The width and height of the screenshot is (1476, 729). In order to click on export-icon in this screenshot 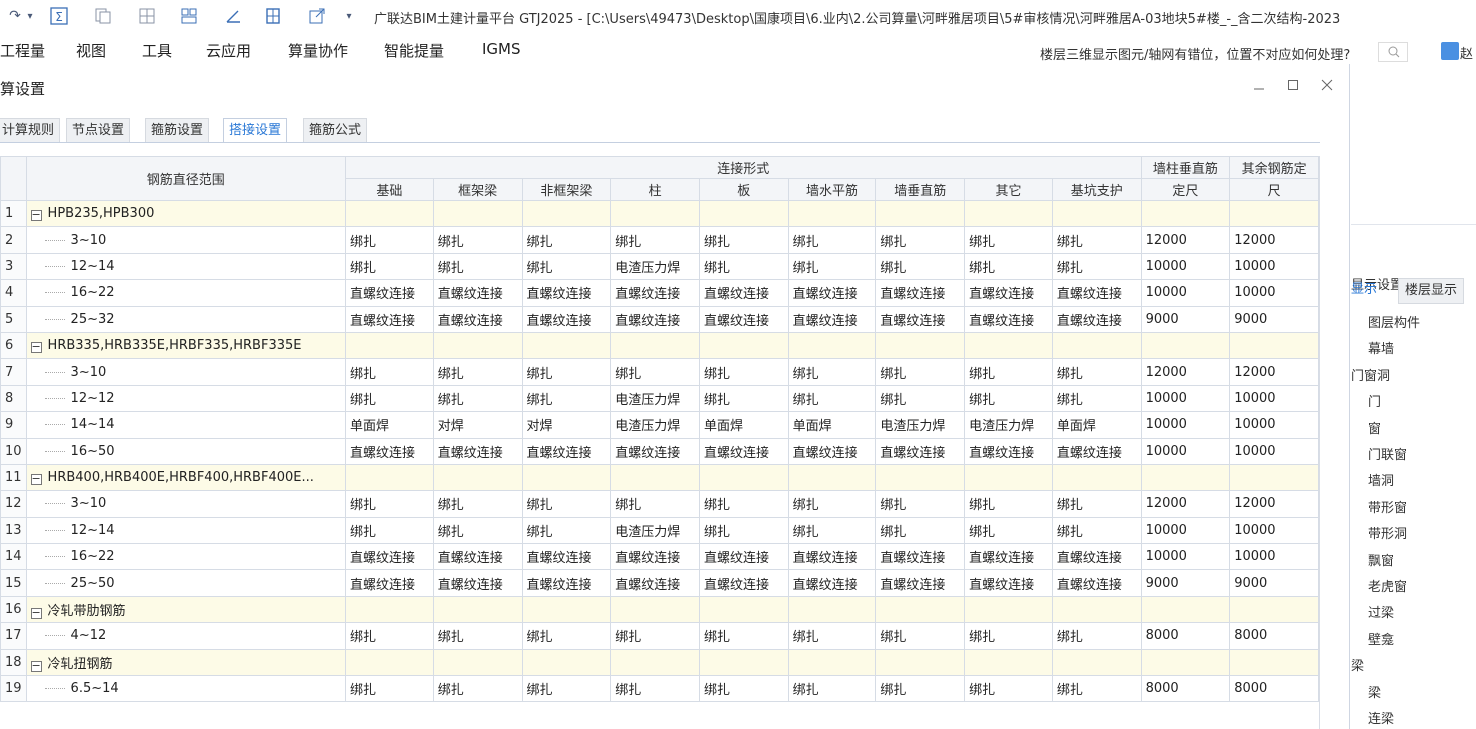, I will do `click(317, 16)`.